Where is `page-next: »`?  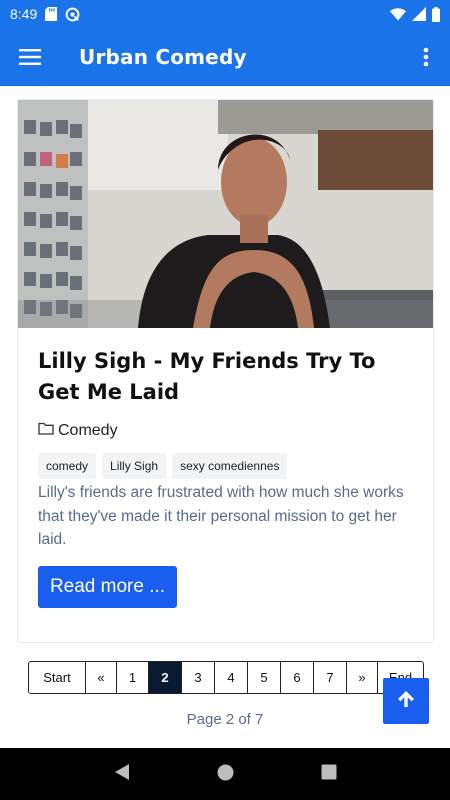
page-next: » is located at coordinates (361, 677).